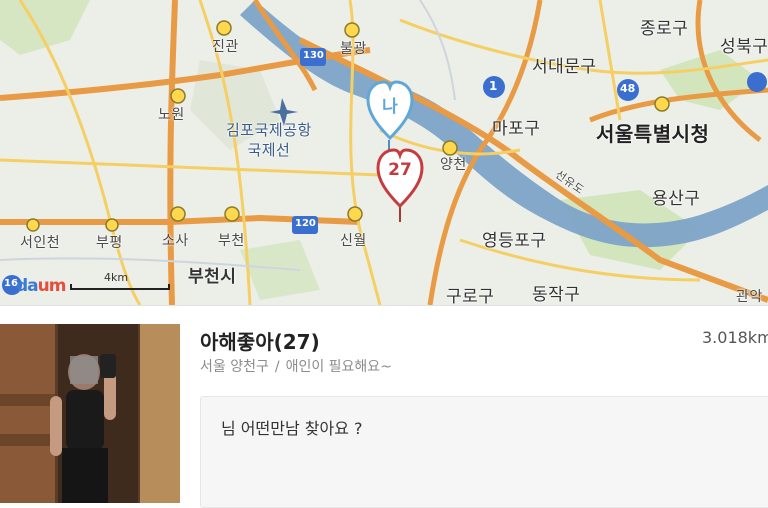 The height and width of the screenshot is (508, 768). I want to click on map-label-bupyeong: 부평, so click(109, 243).